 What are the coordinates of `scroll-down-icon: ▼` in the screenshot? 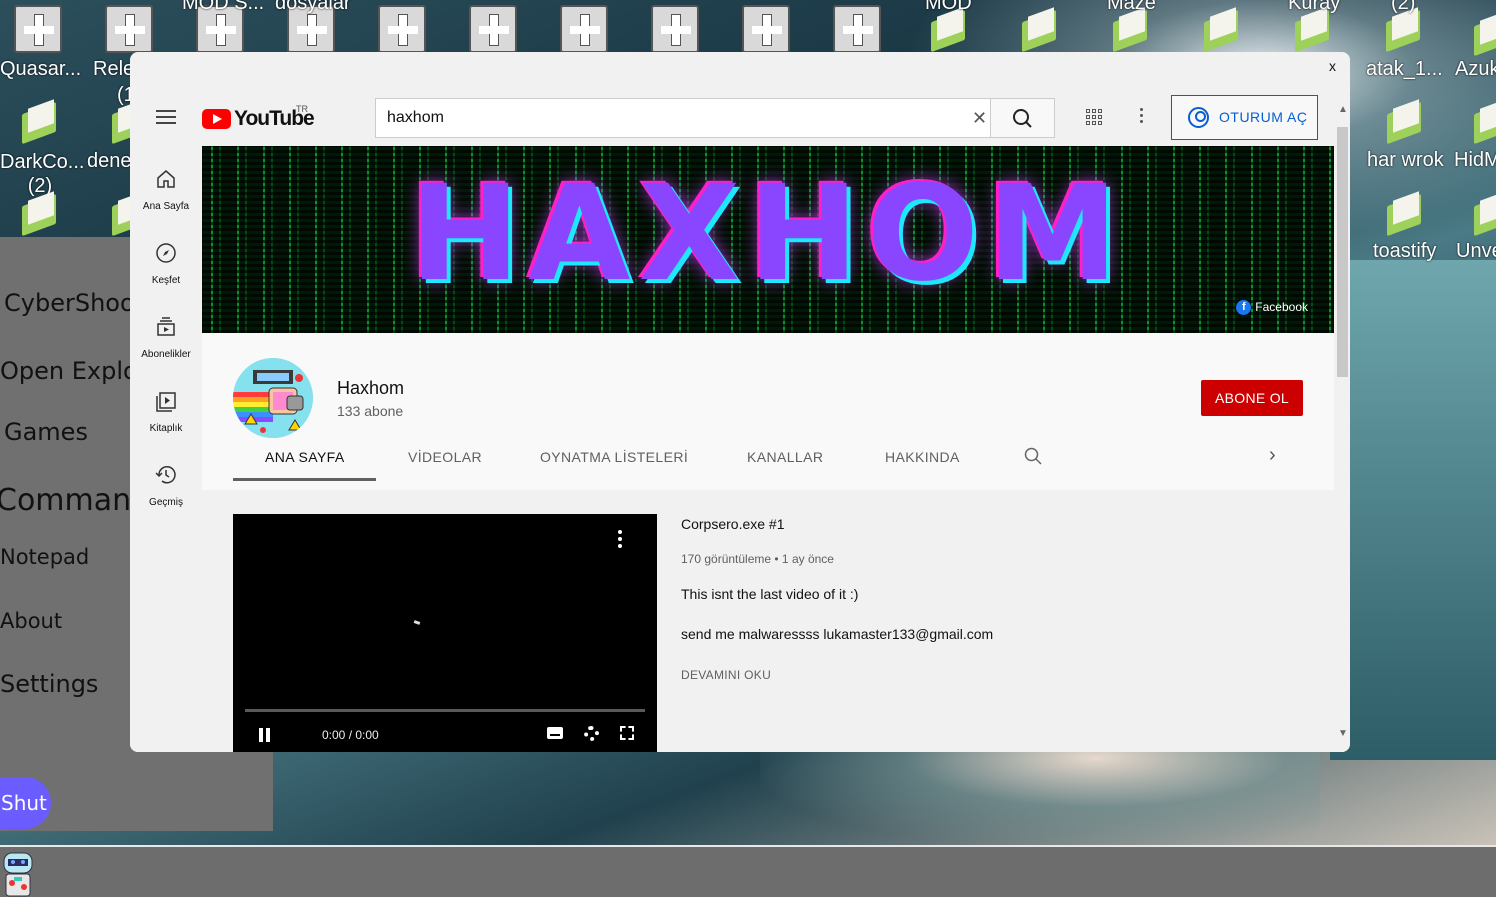 It's located at (1343, 733).